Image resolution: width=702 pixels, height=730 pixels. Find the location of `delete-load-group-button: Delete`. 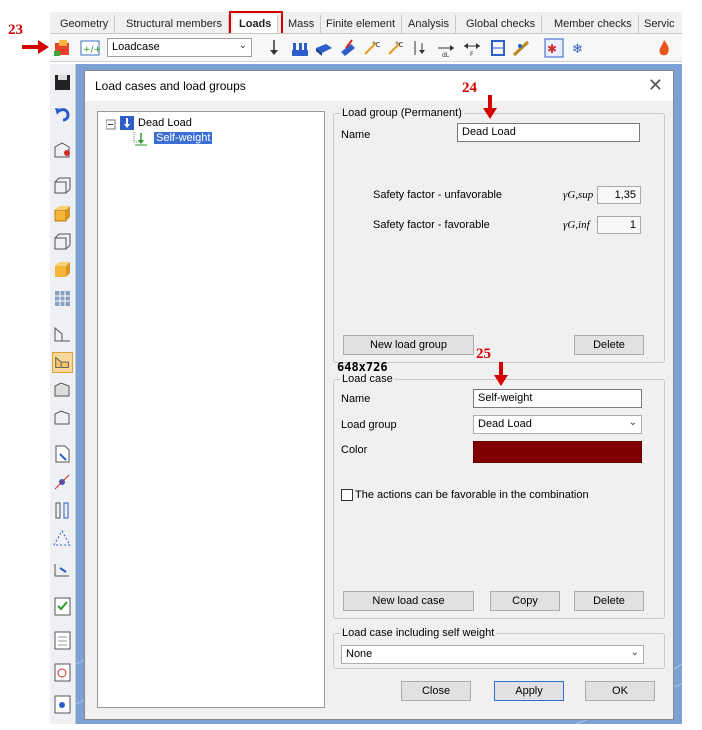

delete-load-group-button: Delete is located at coordinates (609, 345).